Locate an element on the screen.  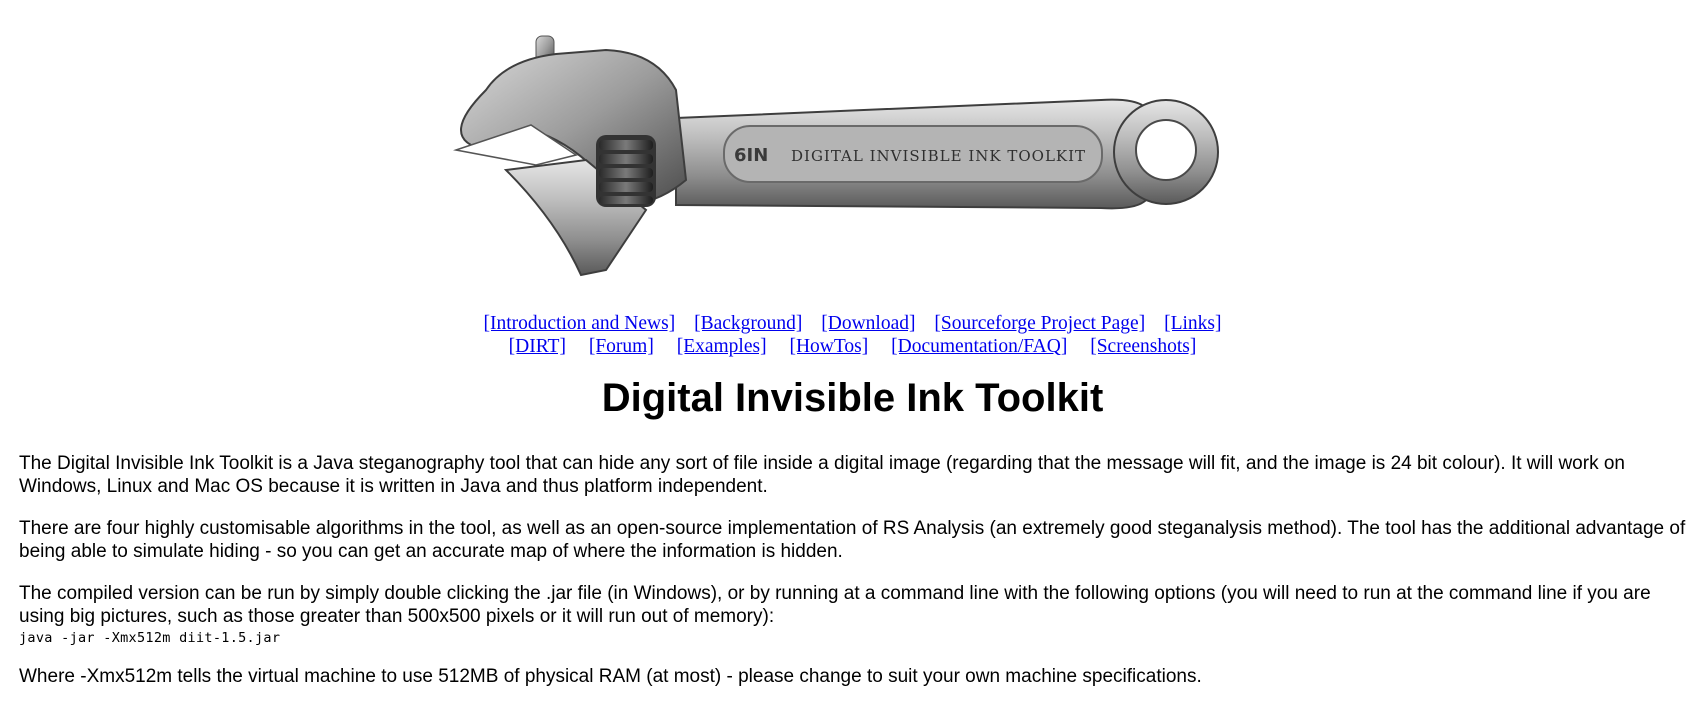
nav-link-links: [Links] is located at coordinates (1192, 323).